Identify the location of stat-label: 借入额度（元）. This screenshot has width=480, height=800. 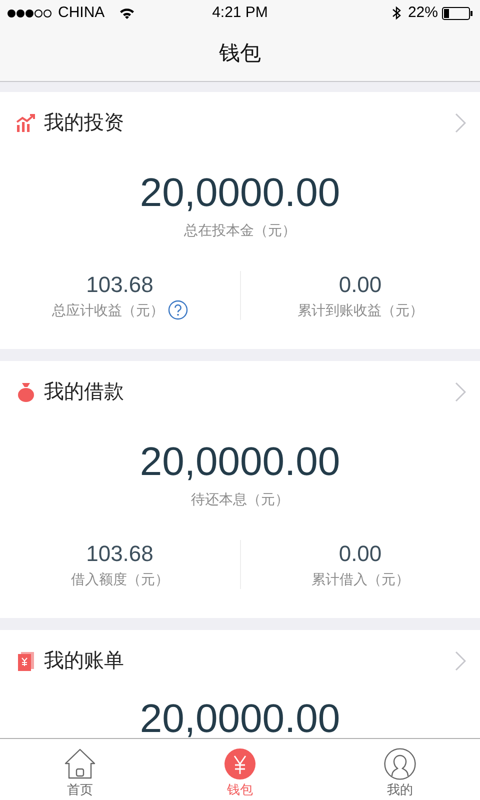
(119, 579).